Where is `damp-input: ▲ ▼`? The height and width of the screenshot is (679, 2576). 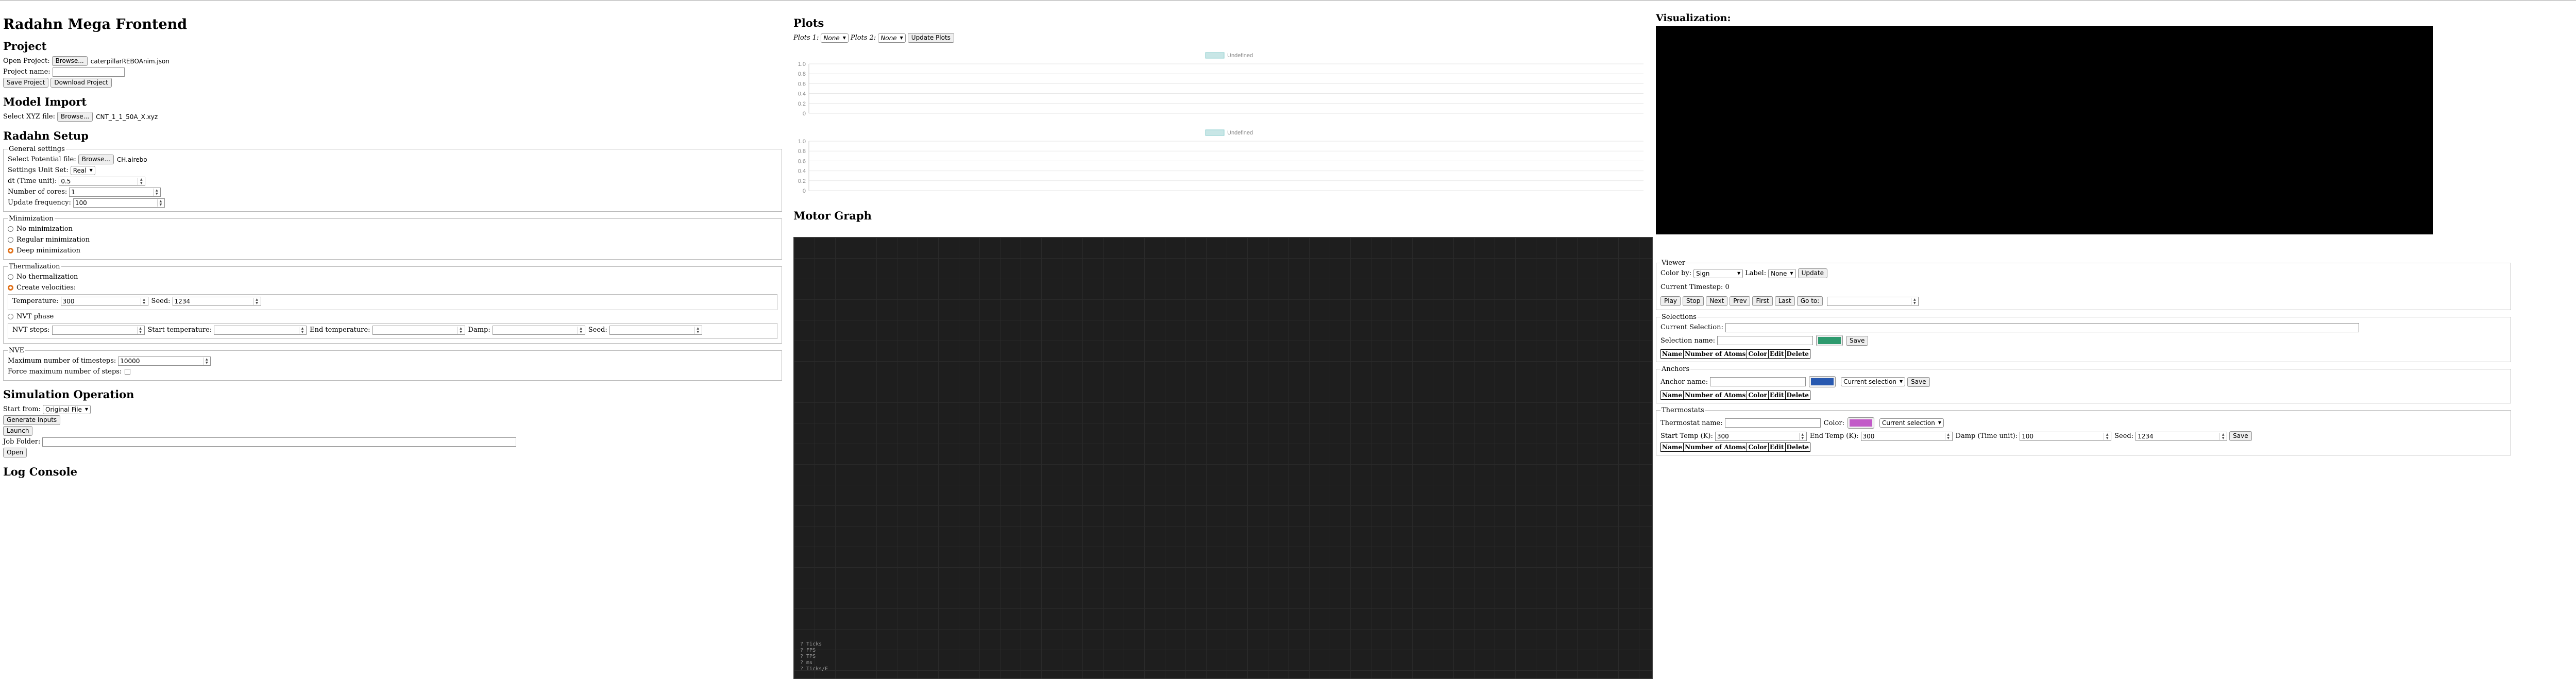 damp-input: ▲ ▼ is located at coordinates (538, 330).